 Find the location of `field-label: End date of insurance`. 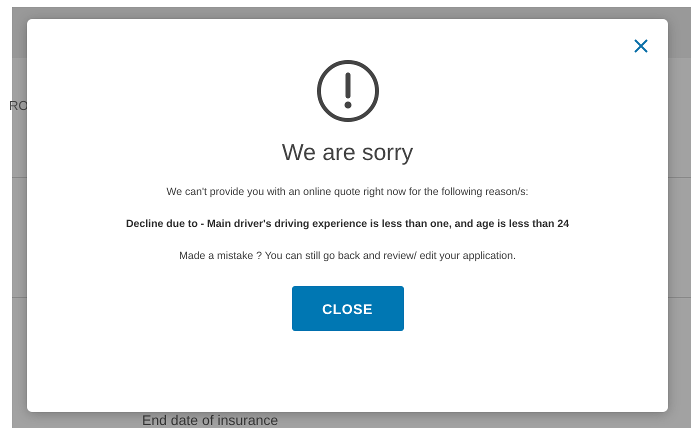

field-label: End date of insurance is located at coordinates (211, 420).